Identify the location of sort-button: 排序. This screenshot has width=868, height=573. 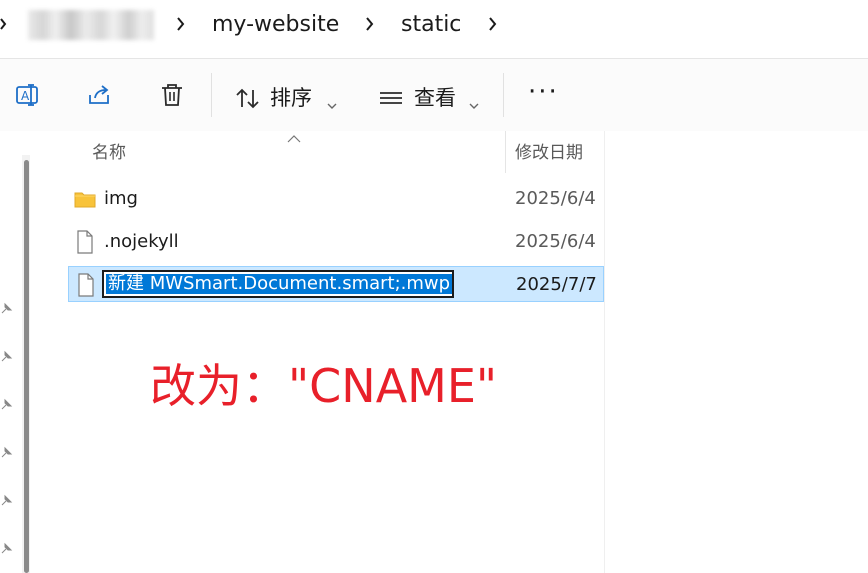
(291, 98).